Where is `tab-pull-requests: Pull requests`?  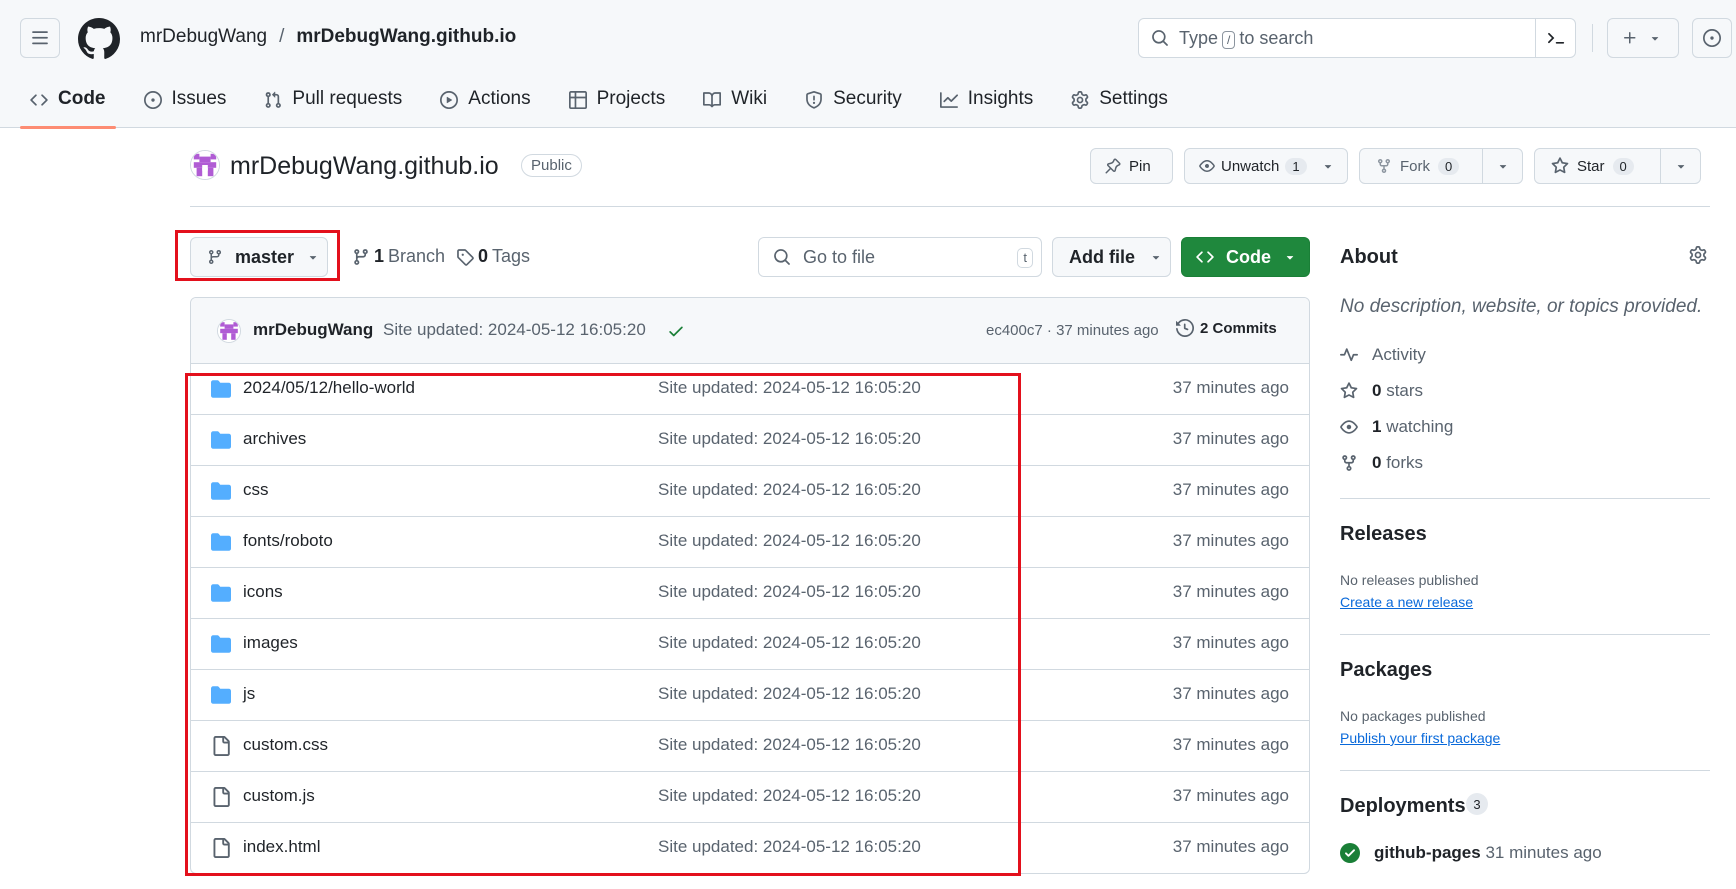
tab-pull-requests: Pull requests is located at coordinates (333, 104).